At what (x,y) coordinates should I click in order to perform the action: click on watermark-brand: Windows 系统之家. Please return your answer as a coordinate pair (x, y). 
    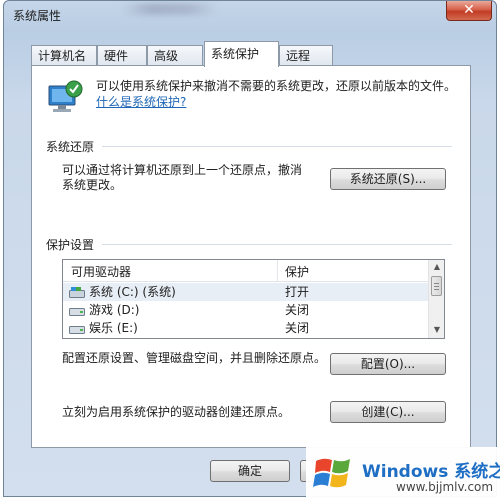
    Looking at the image, I should click on (431, 469).